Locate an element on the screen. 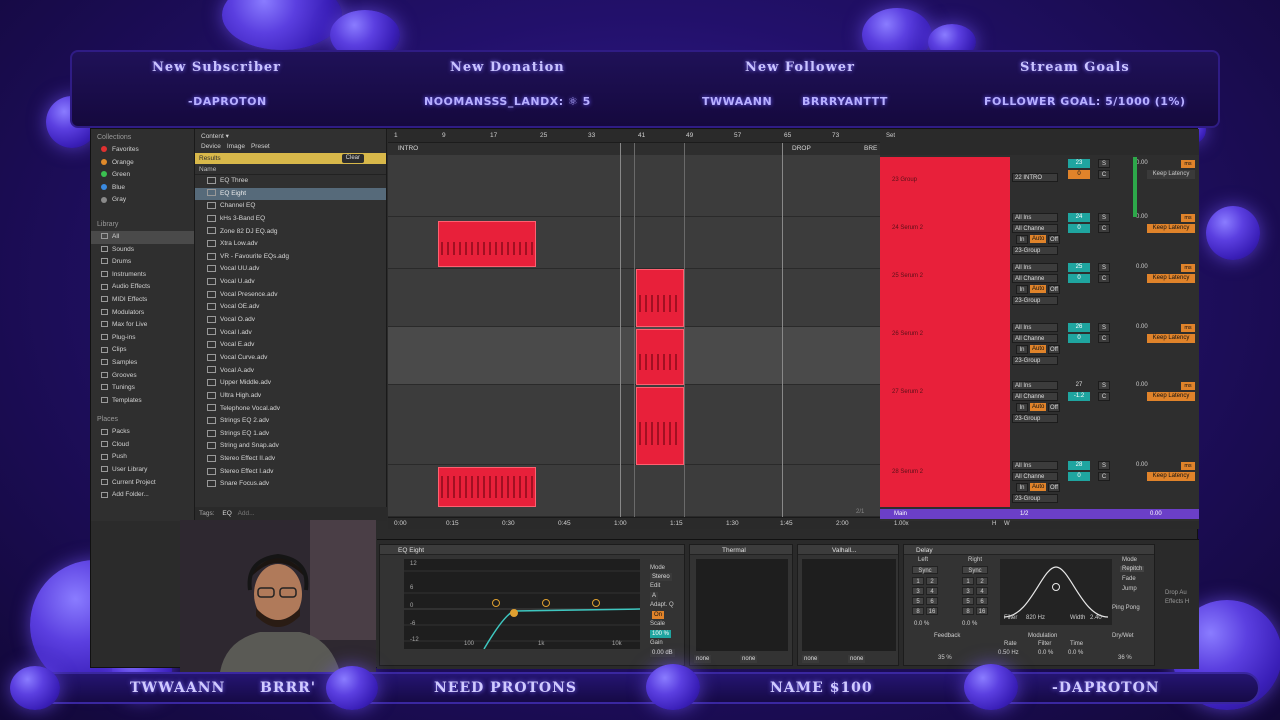  eq-curve is located at coordinates (522, 604).